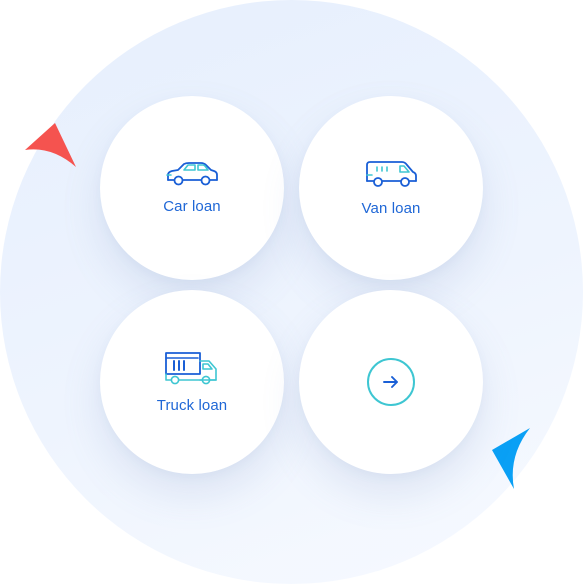 Image resolution: width=583 pixels, height=584 pixels. What do you see at coordinates (192, 405) in the screenshot?
I see `truck-loan-label: Truck loan` at bounding box center [192, 405].